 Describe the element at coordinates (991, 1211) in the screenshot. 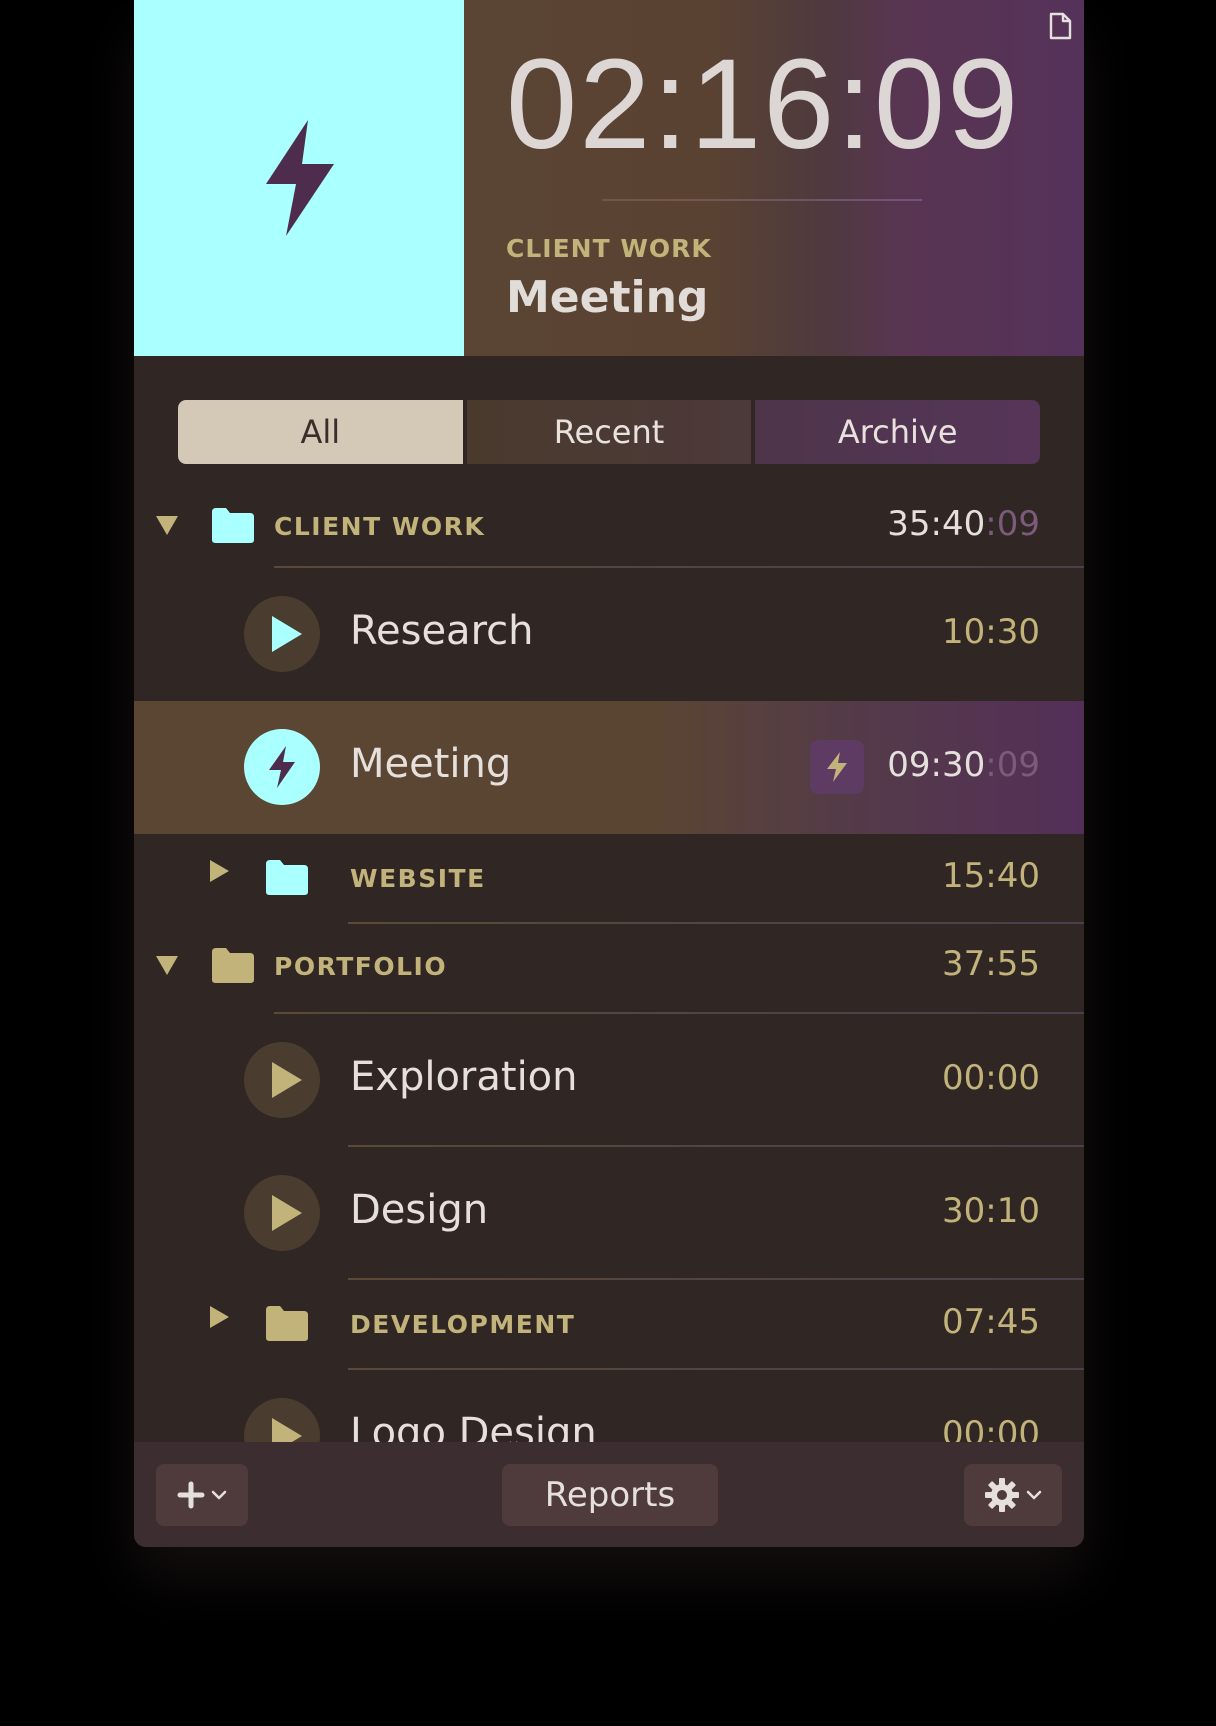

I see `task-time: 30:10` at that location.